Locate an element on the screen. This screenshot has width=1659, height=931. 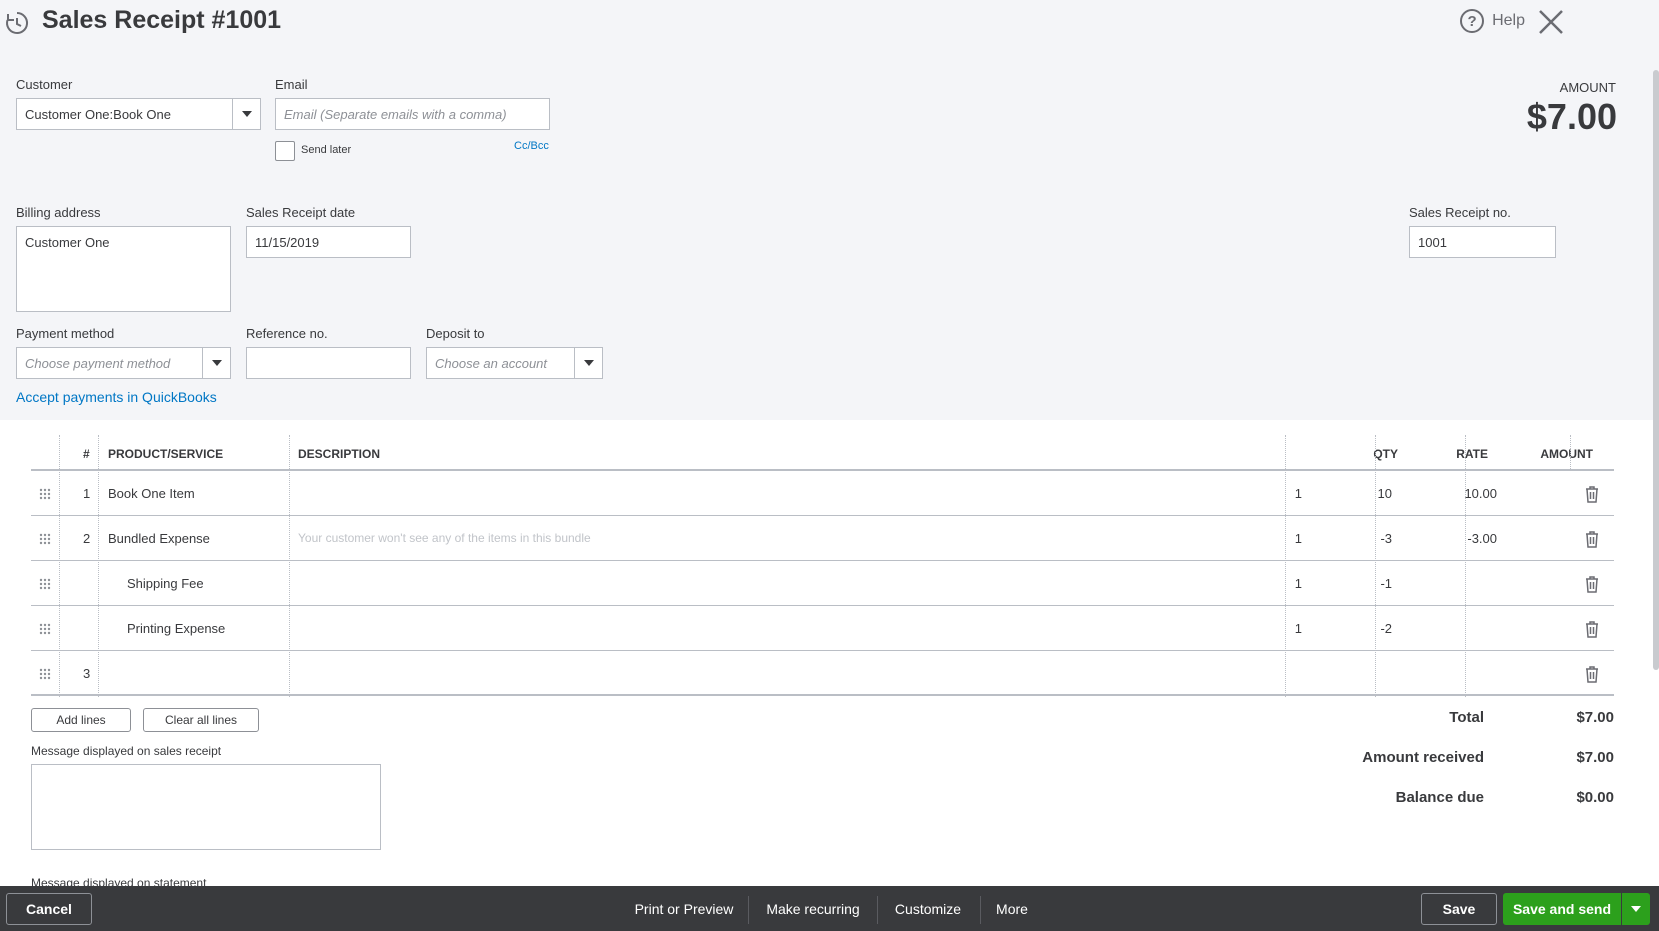
make-recurring-button: Make recurring is located at coordinates (813, 909).